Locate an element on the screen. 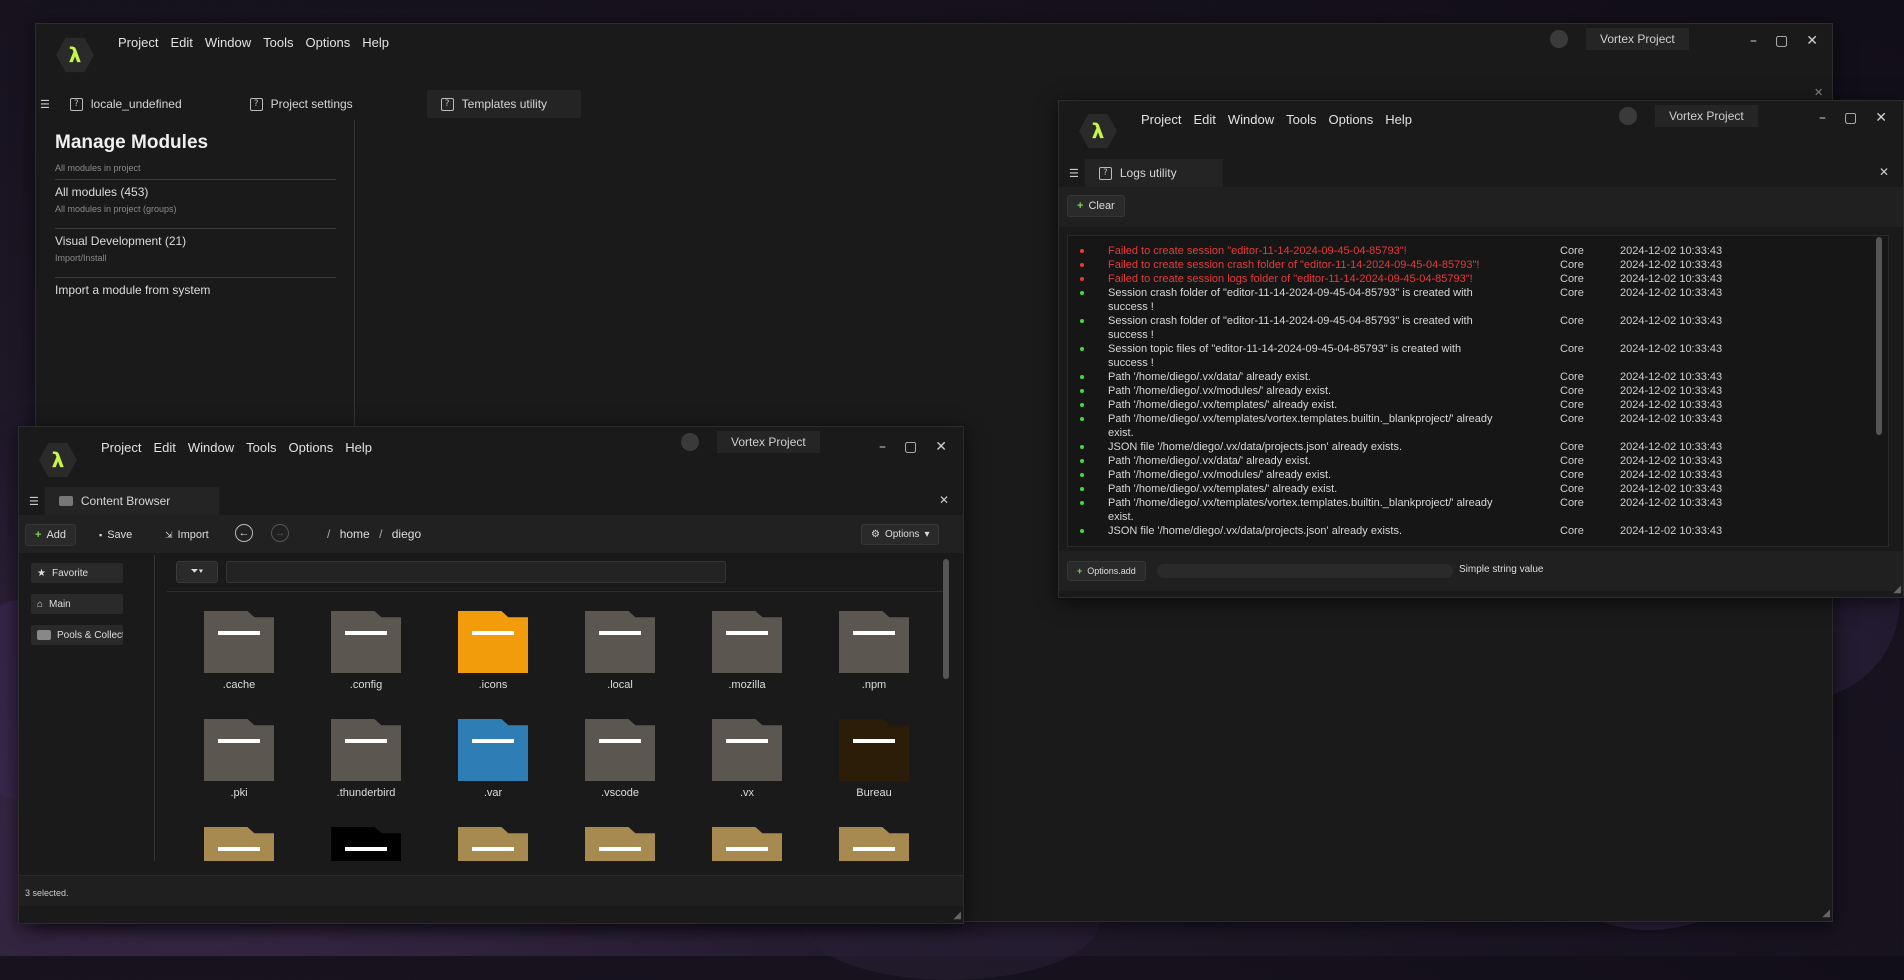 Image resolution: width=1904 pixels, height=980 pixels. folder-item: .local is located at coordinates (620, 653).